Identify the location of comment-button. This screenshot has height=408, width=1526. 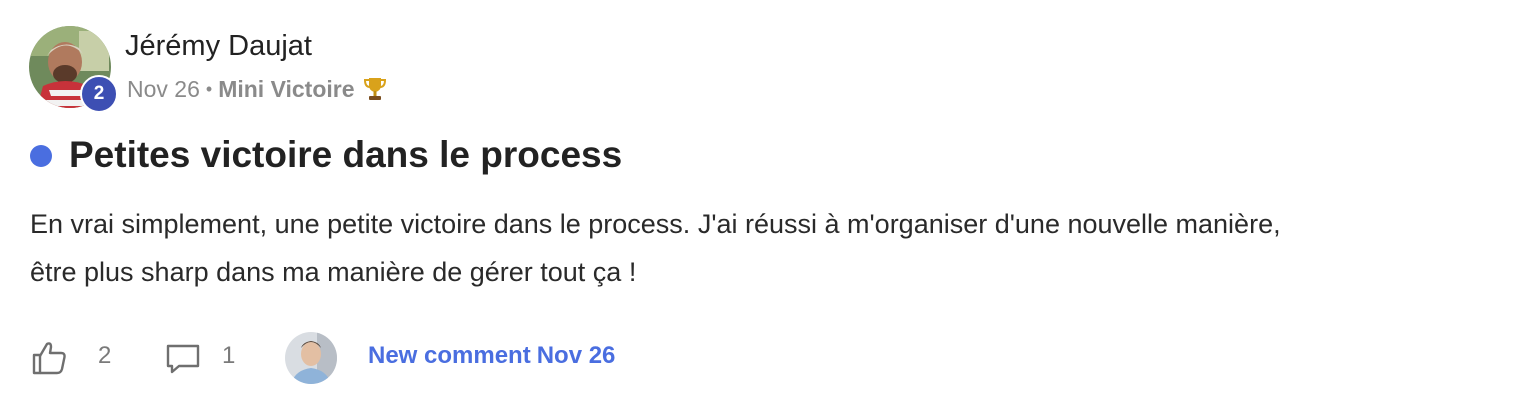
(183, 358).